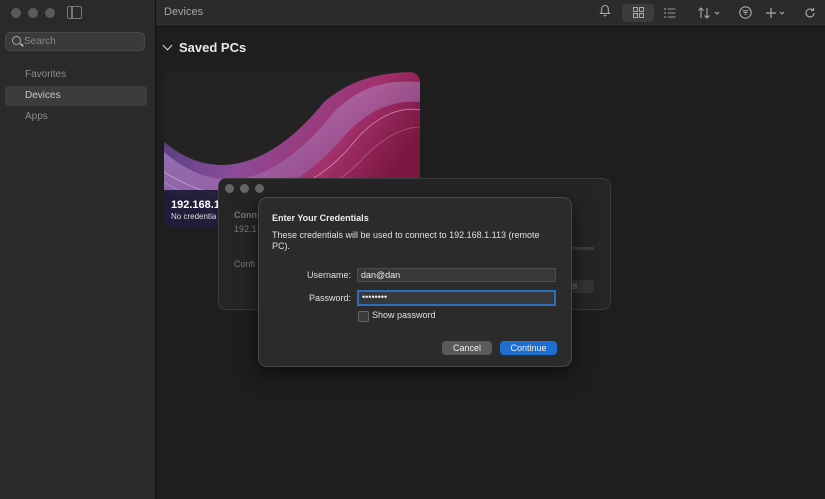 The width and height of the screenshot is (825, 499). What do you see at coordinates (229, 188) in the screenshot?
I see `back-dialog-close-button` at bounding box center [229, 188].